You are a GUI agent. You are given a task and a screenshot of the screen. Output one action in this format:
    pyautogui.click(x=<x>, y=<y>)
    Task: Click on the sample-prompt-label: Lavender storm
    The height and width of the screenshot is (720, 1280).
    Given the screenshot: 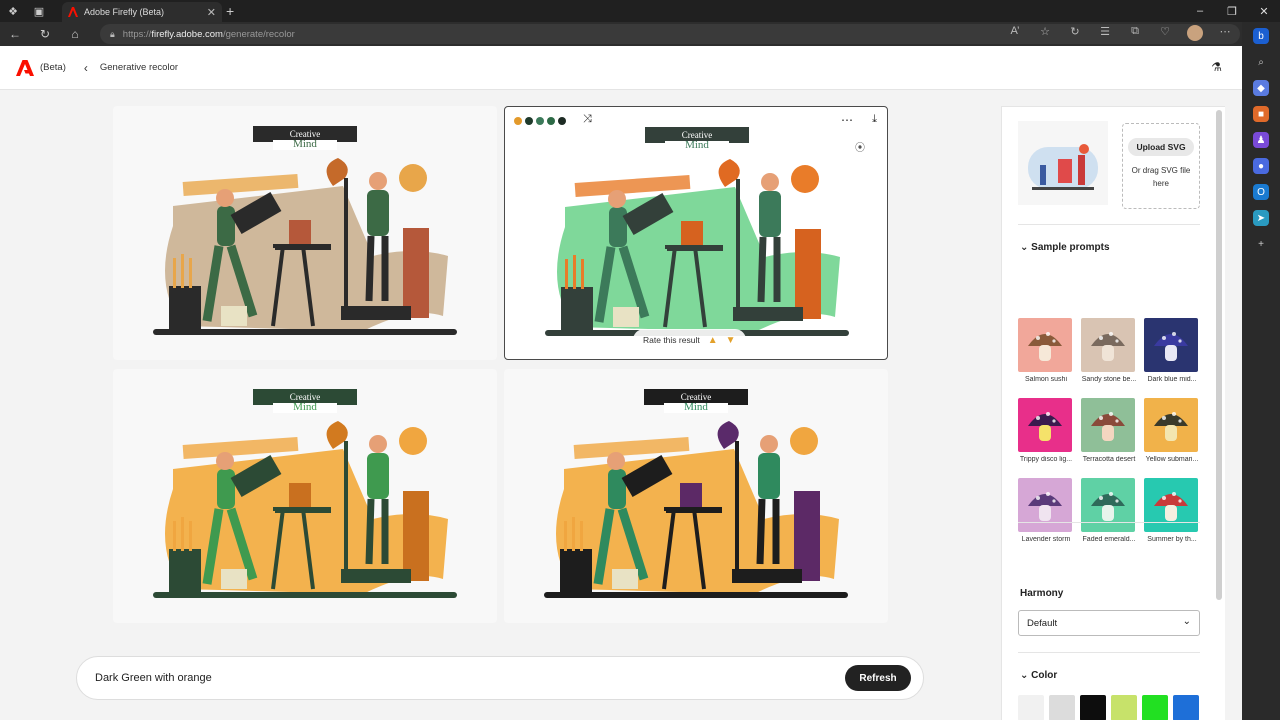 What is the action you would take?
    pyautogui.click(x=1046, y=539)
    